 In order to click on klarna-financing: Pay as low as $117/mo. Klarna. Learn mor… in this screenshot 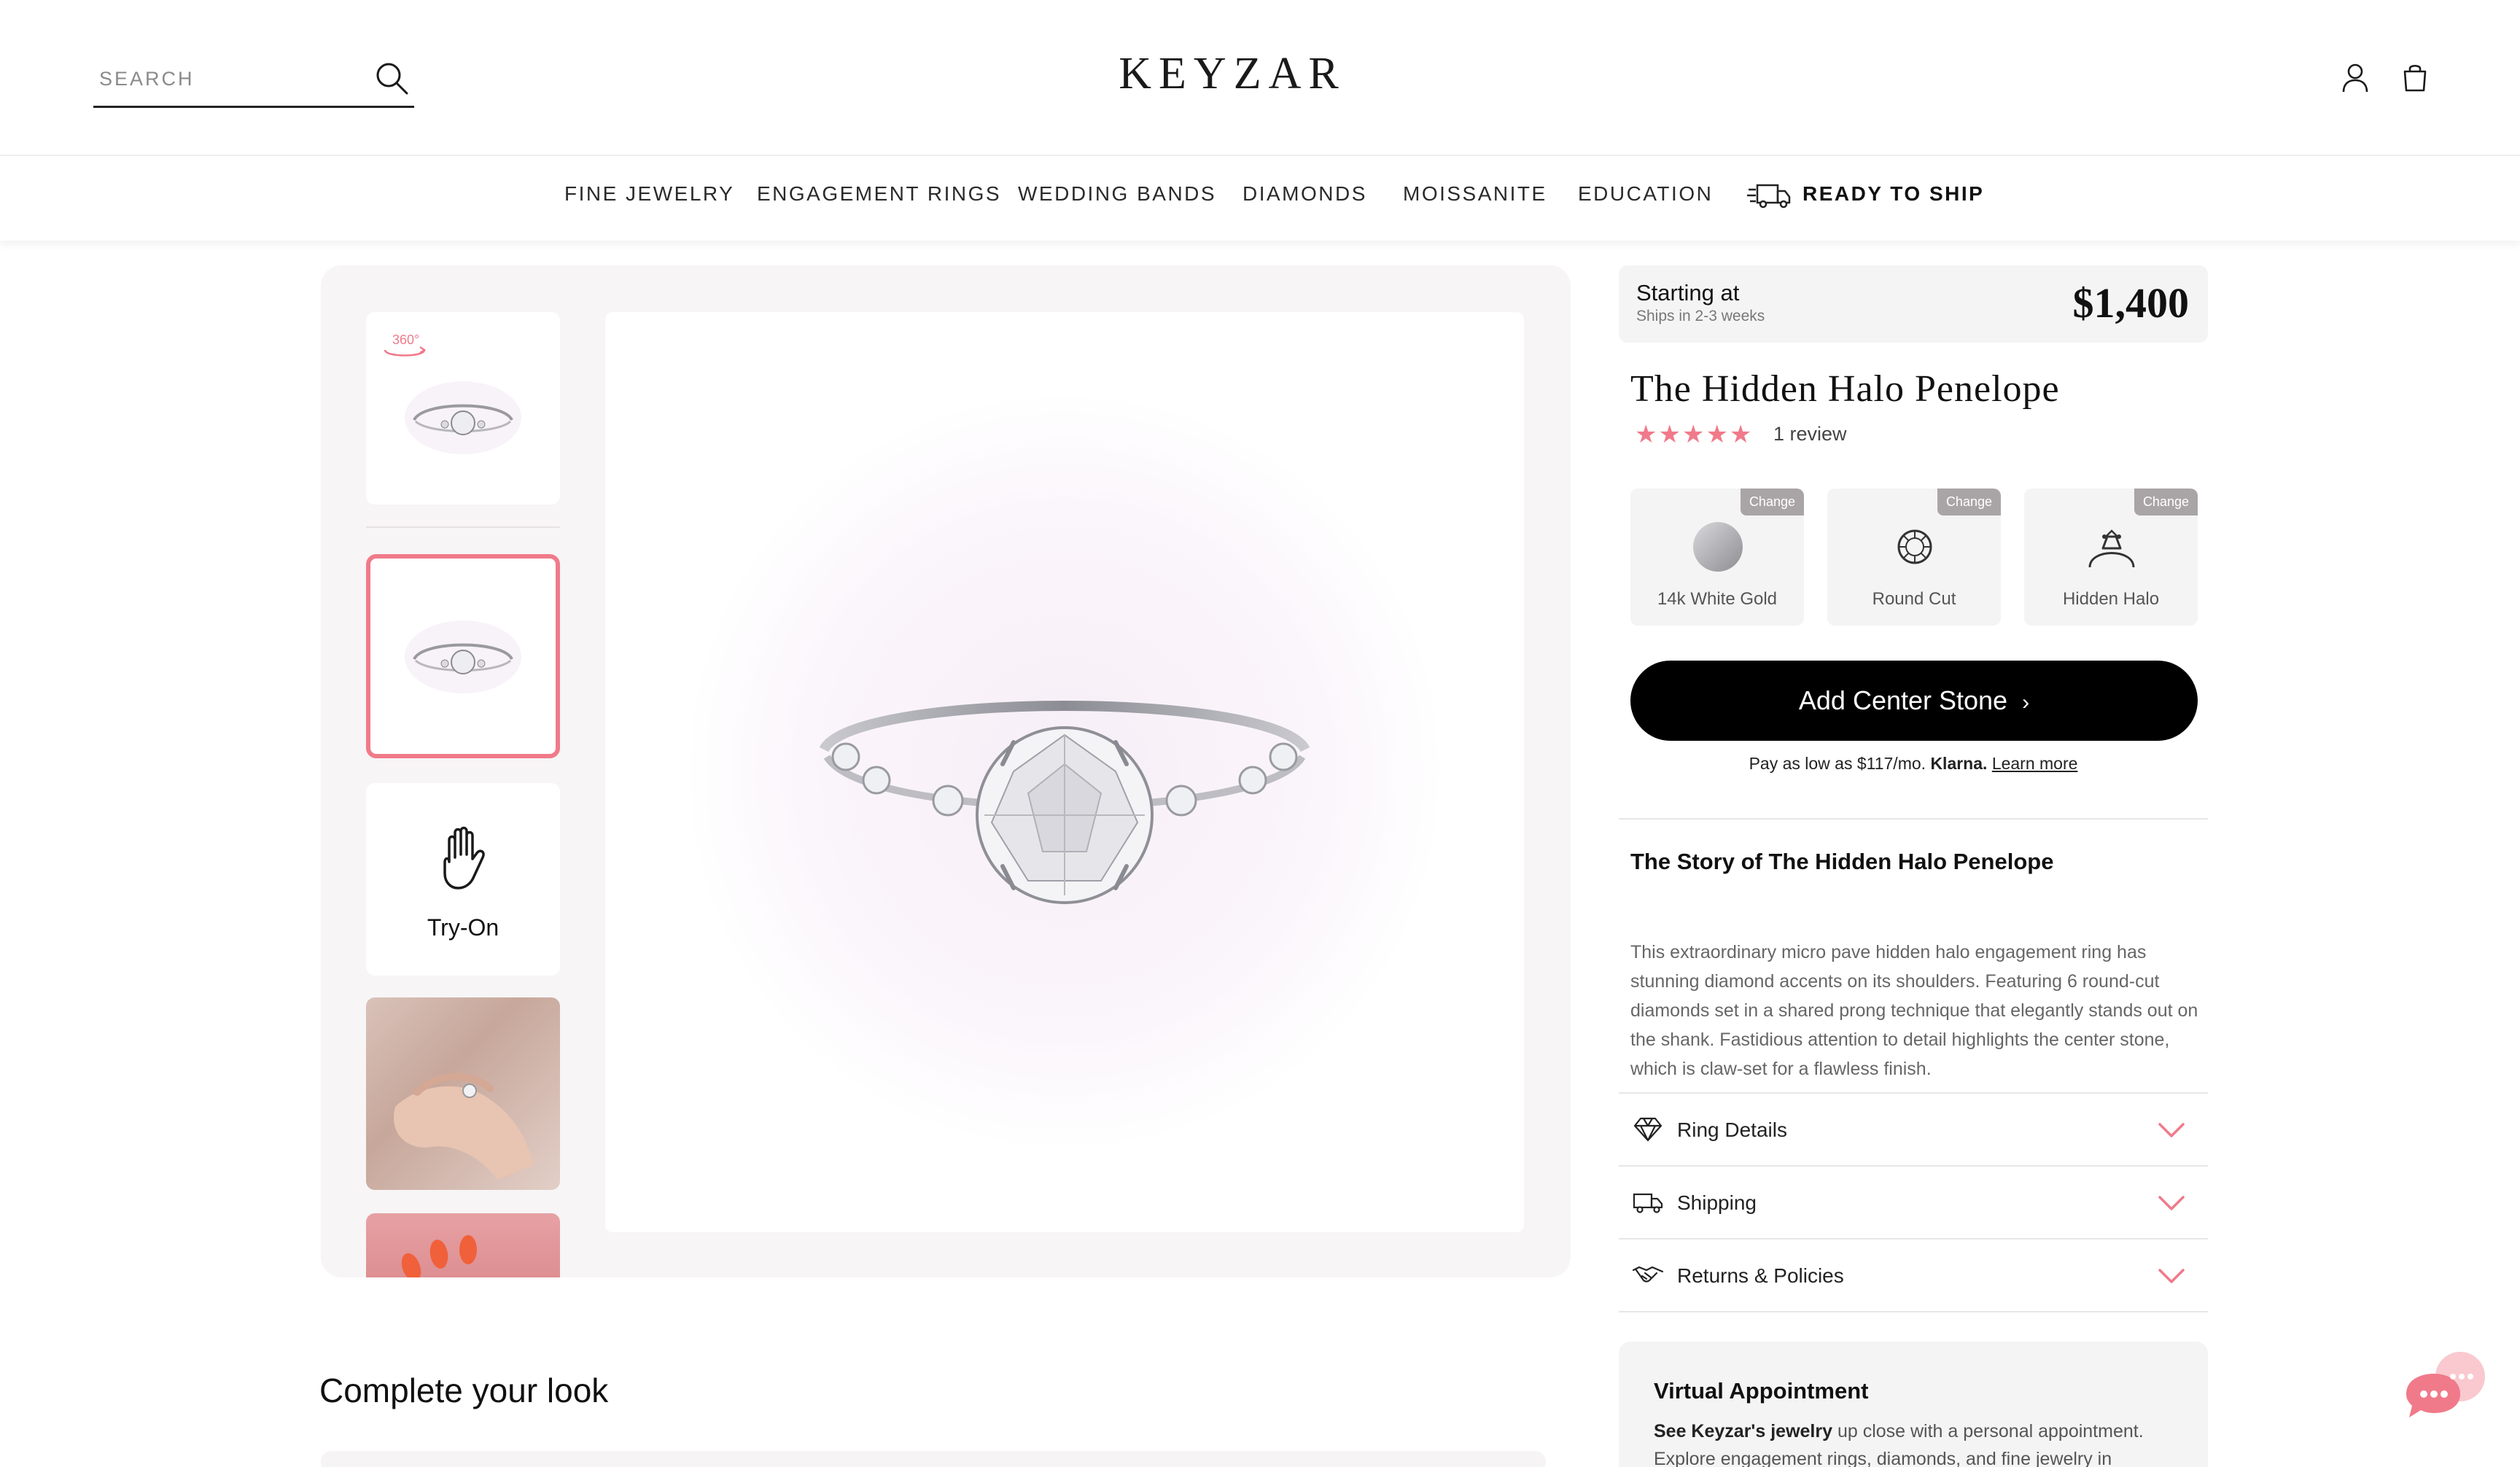, I will do `click(1913, 764)`.